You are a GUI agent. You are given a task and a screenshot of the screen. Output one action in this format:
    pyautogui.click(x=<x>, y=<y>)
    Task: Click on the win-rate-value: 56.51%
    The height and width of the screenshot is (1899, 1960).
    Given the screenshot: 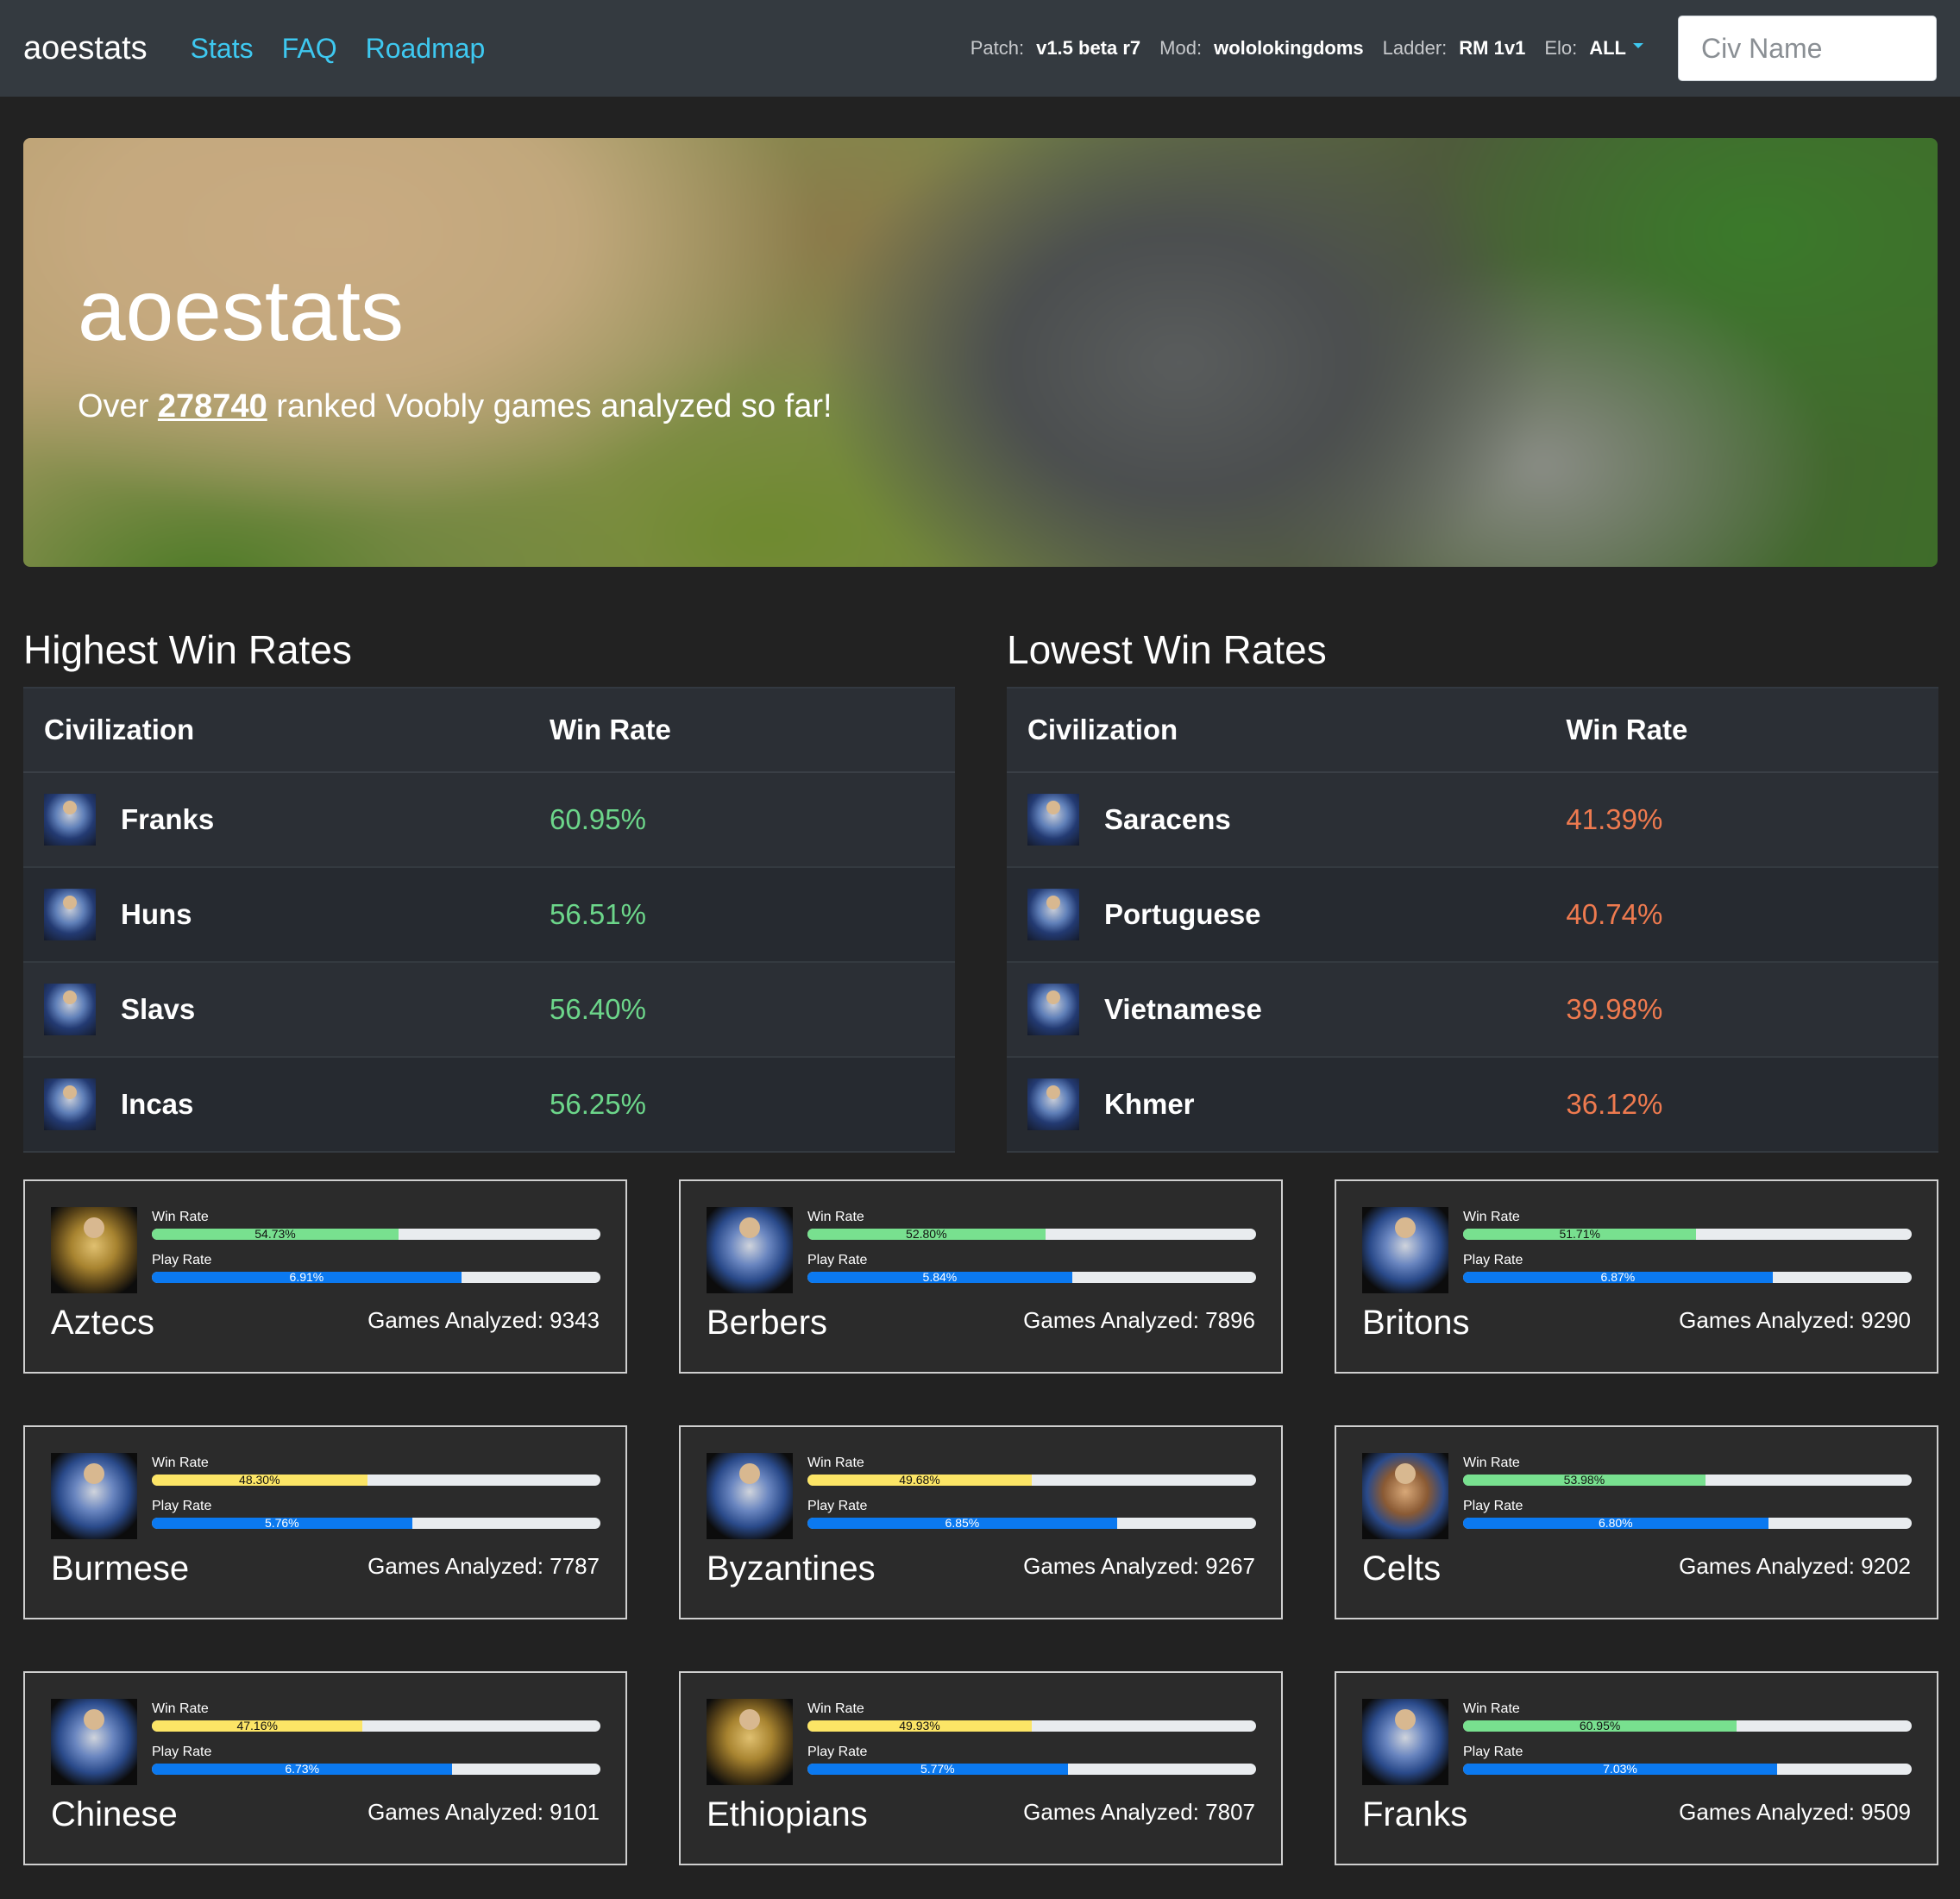 What is the action you would take?
    pyautogui.click(x=598, y=914)
    